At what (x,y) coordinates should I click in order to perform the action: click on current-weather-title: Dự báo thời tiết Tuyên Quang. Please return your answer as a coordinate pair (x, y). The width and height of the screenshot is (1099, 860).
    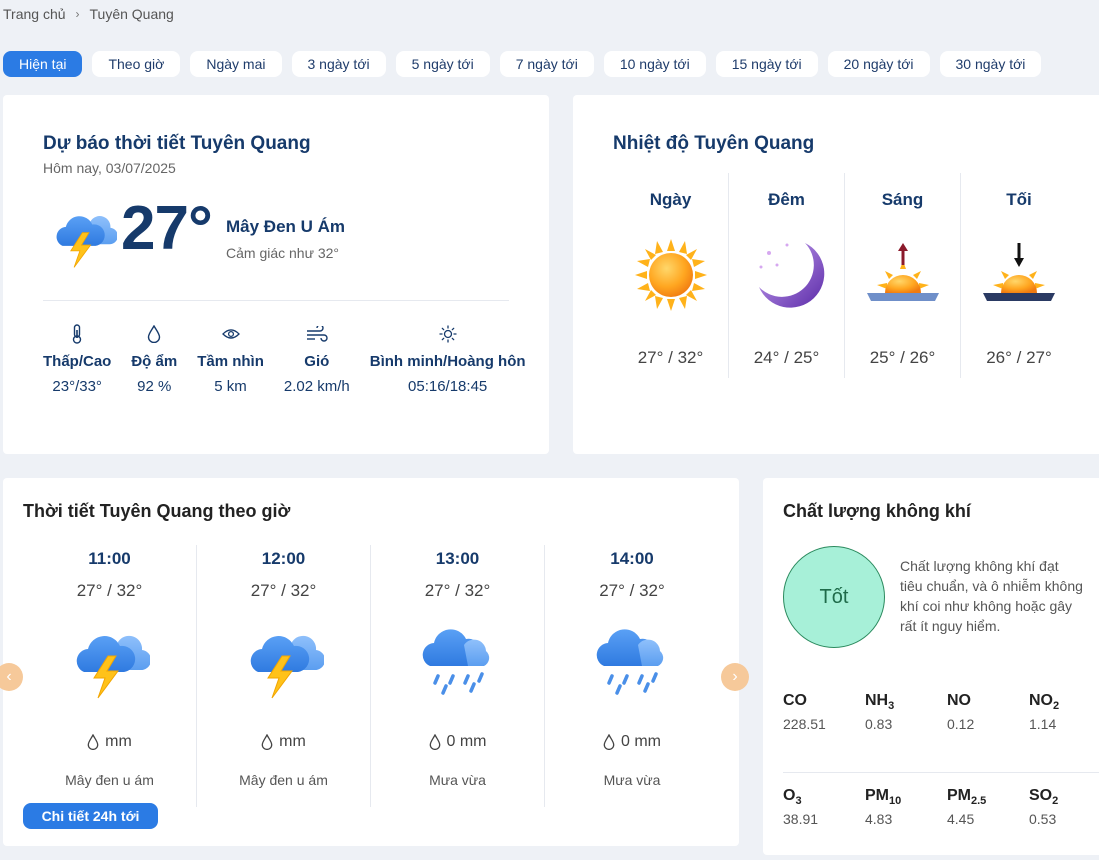
    Looking at the image, I should click on (177, 143).